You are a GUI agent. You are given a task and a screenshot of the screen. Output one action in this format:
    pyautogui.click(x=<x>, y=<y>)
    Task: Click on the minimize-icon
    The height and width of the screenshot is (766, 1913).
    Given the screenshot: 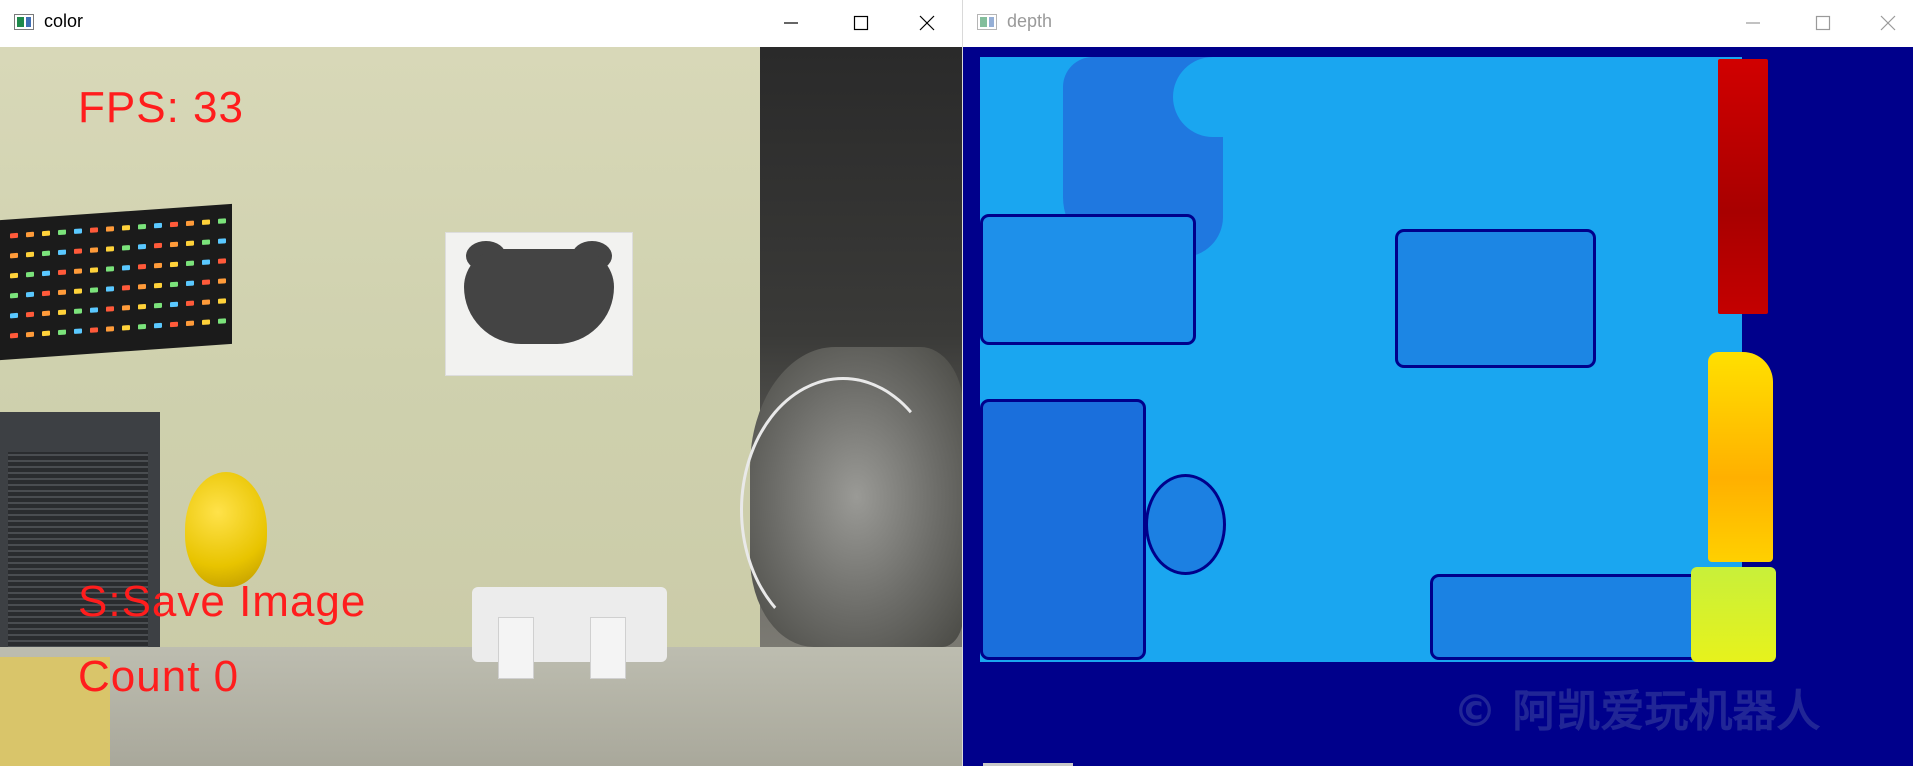 What is the action you would take?
    pyautogui.click(x=791, y=23)
    